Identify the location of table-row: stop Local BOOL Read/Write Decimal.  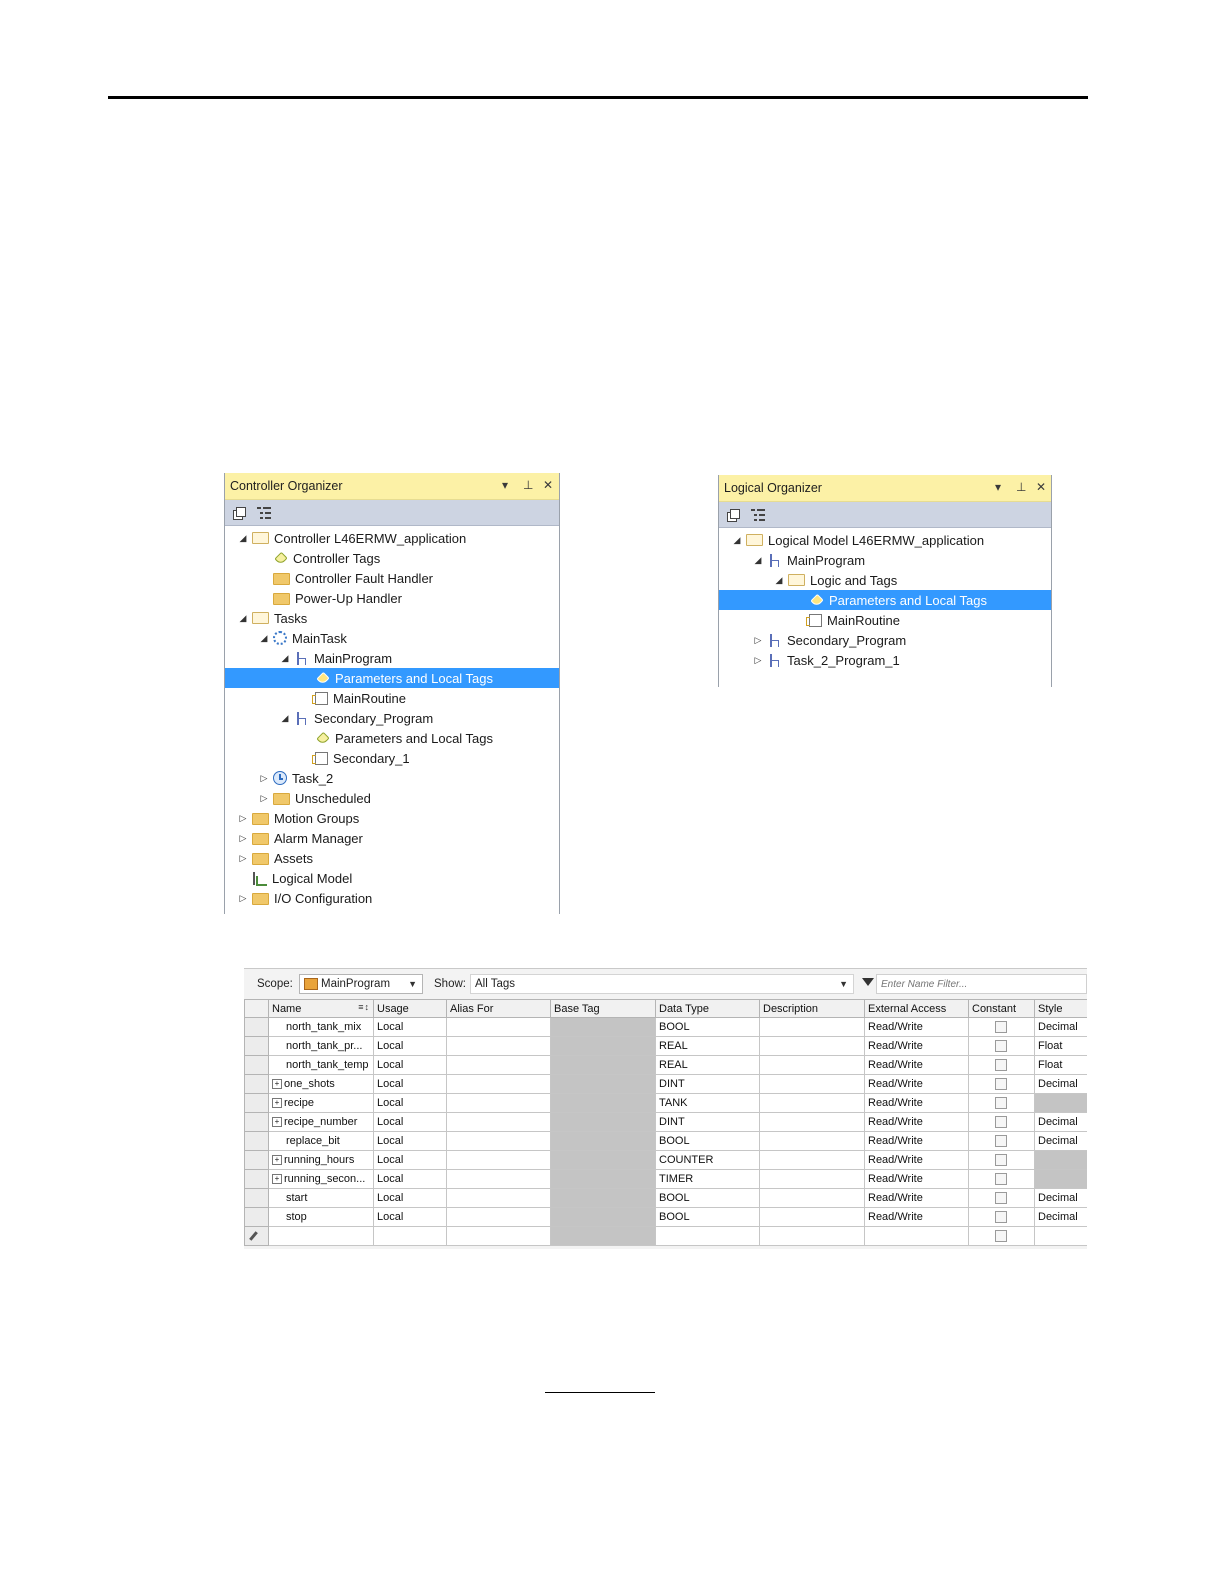
(665, 1217).